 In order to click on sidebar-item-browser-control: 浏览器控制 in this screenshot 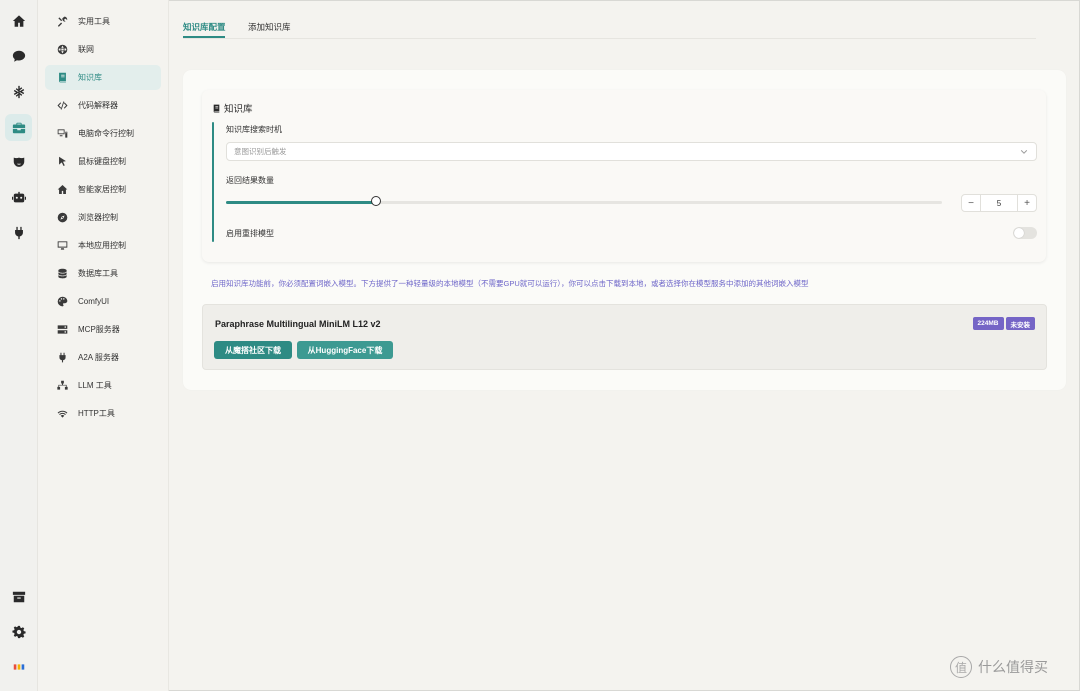, I will do `click(103, 217)`.